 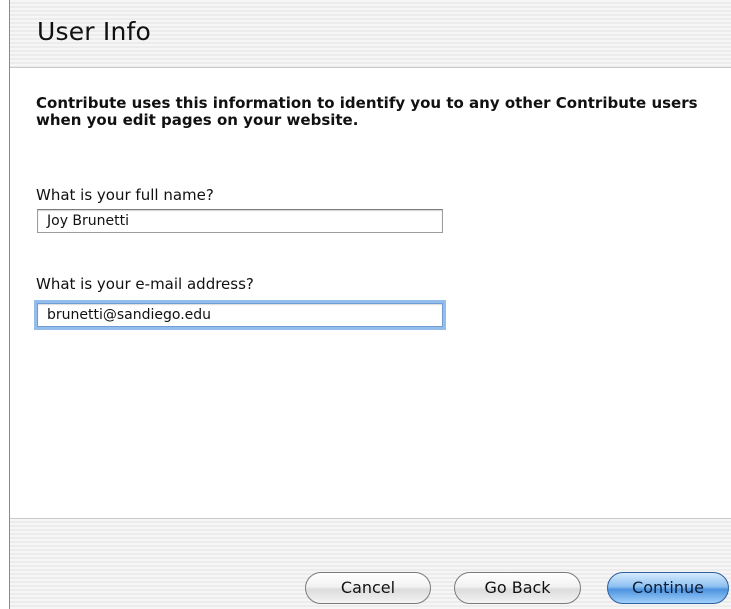 I want to click on email-field: brunetti@sandiego.edu, so click(x=240, y=315).